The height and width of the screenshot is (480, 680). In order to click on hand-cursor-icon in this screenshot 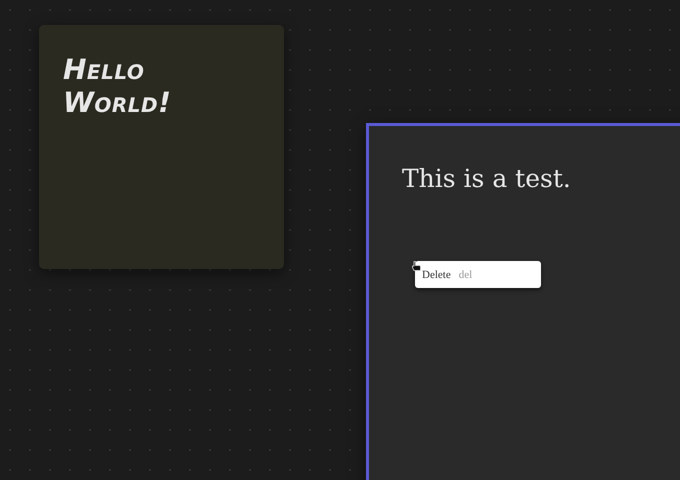, I will do `click(416, 266)`.